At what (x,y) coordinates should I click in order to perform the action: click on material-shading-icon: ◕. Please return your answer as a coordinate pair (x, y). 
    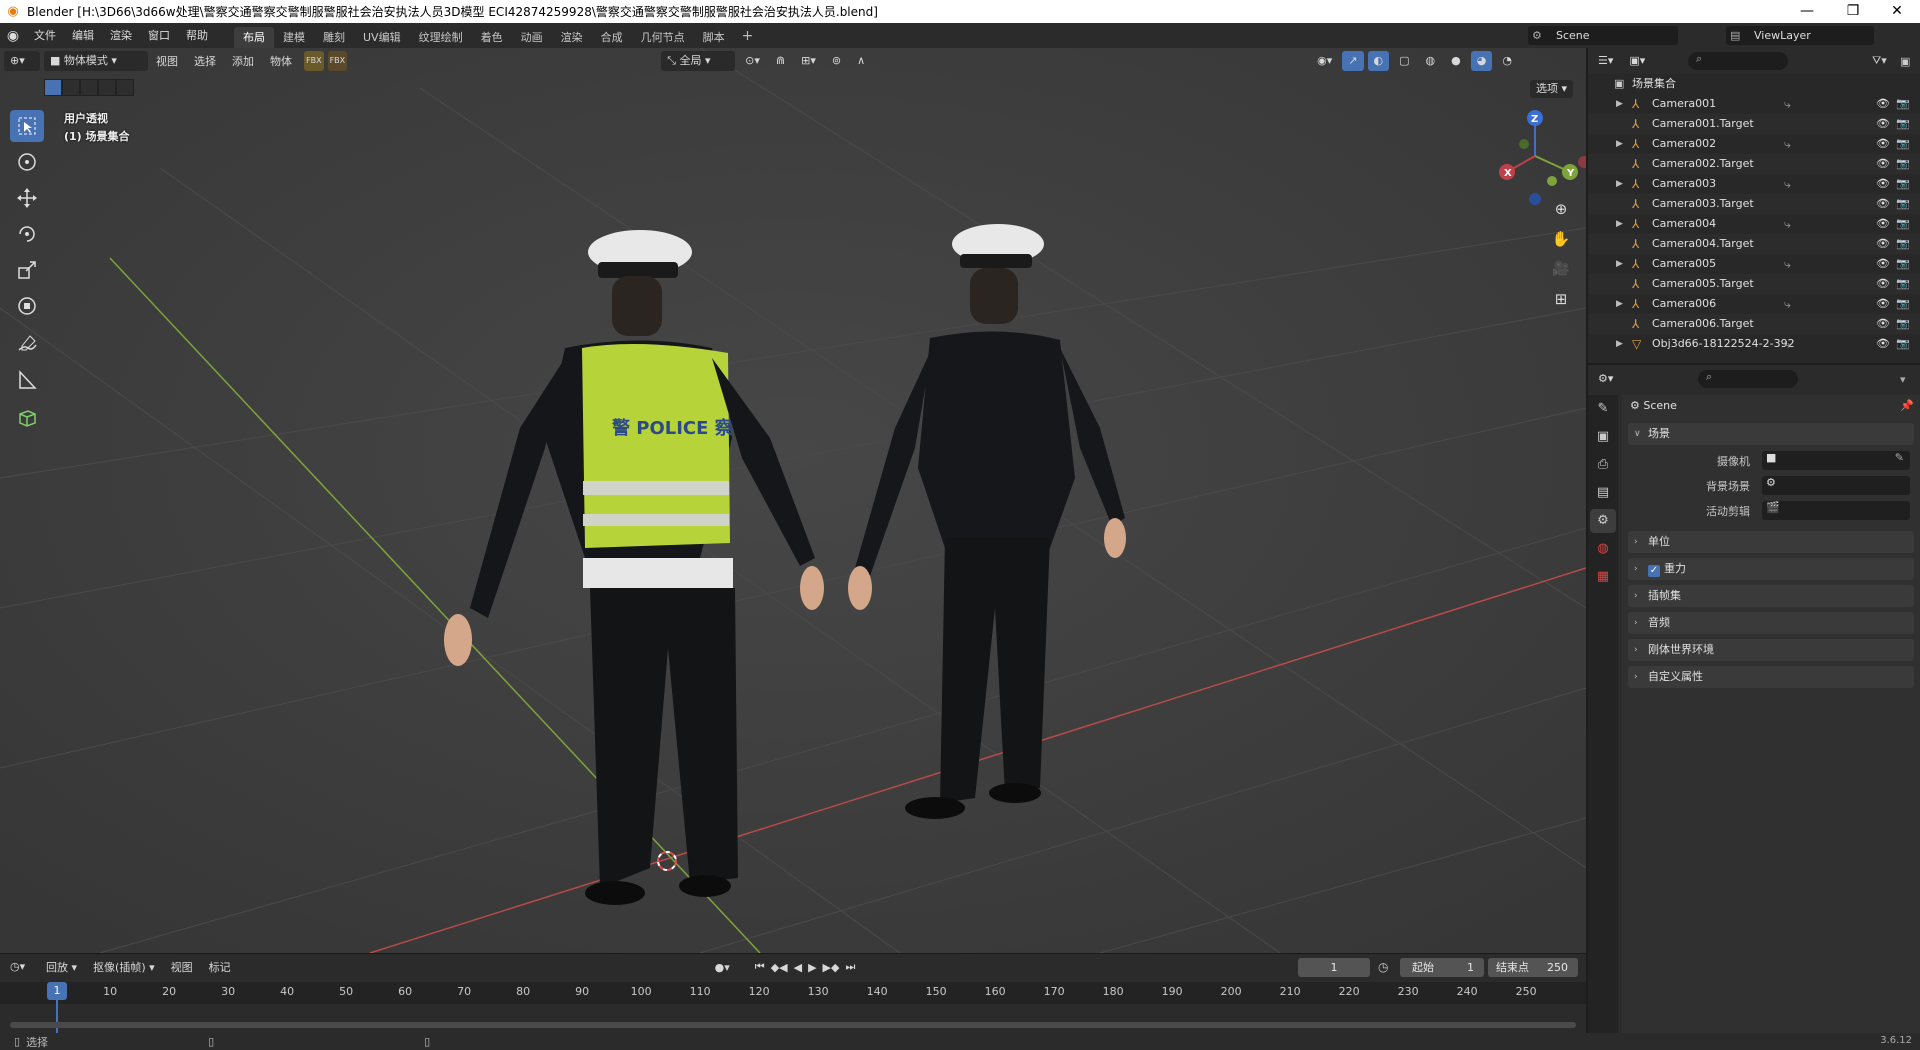
    Looking at the image, I should click on (1481, 61).